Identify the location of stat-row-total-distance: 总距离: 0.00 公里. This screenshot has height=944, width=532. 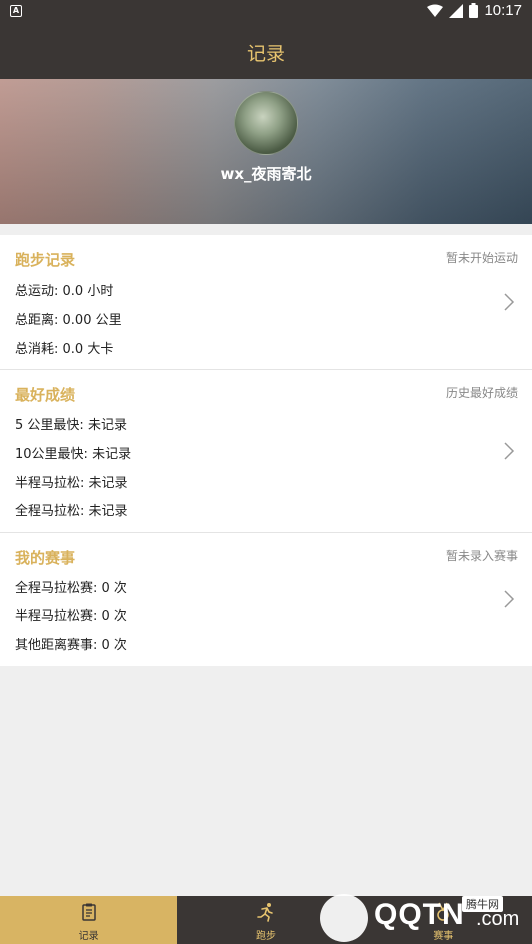
(68, 318).